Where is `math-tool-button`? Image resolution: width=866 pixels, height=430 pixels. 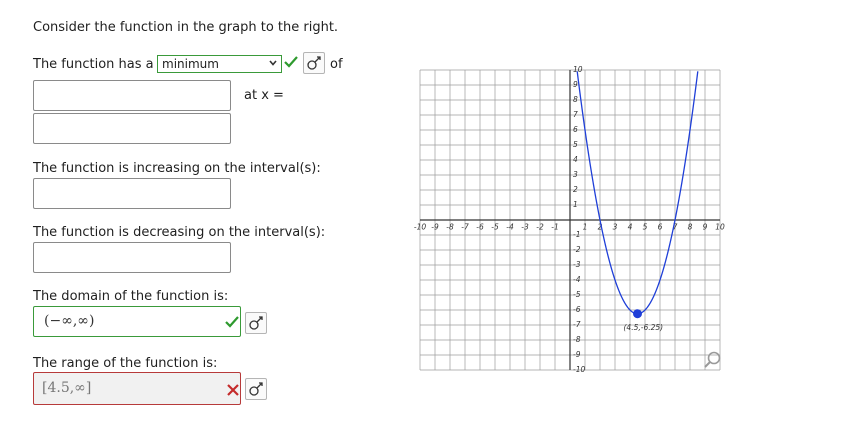 math-tool-button is located at coordinates (314, 63).